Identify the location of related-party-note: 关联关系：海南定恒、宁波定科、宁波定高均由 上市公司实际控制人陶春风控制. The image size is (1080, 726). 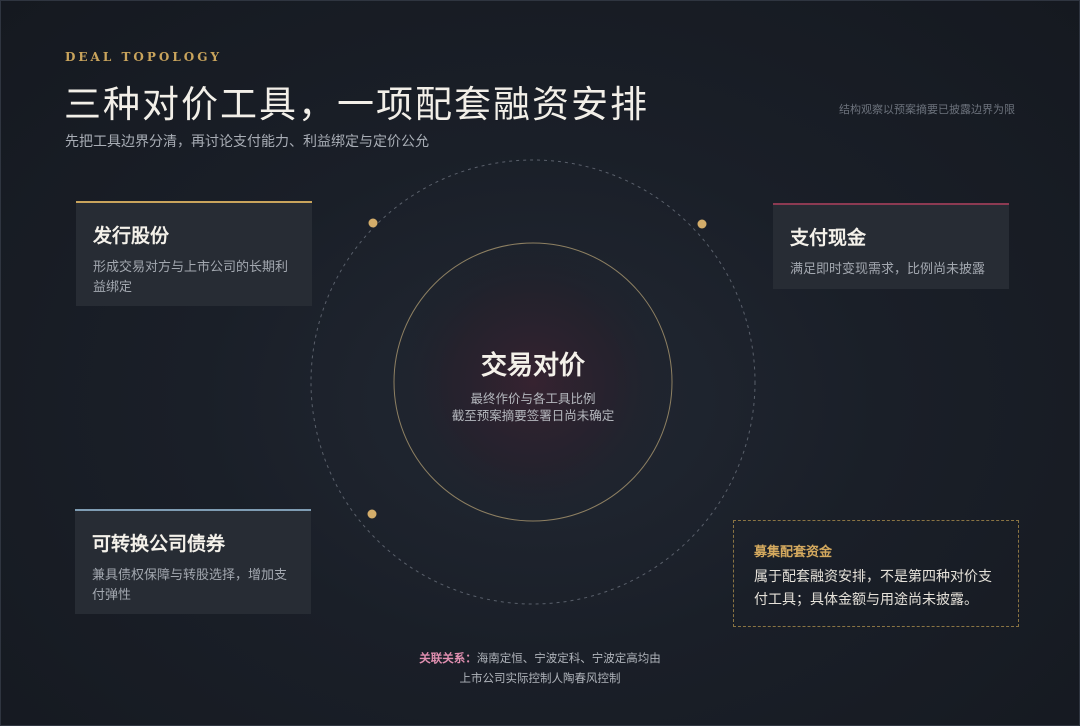
(540, 668).